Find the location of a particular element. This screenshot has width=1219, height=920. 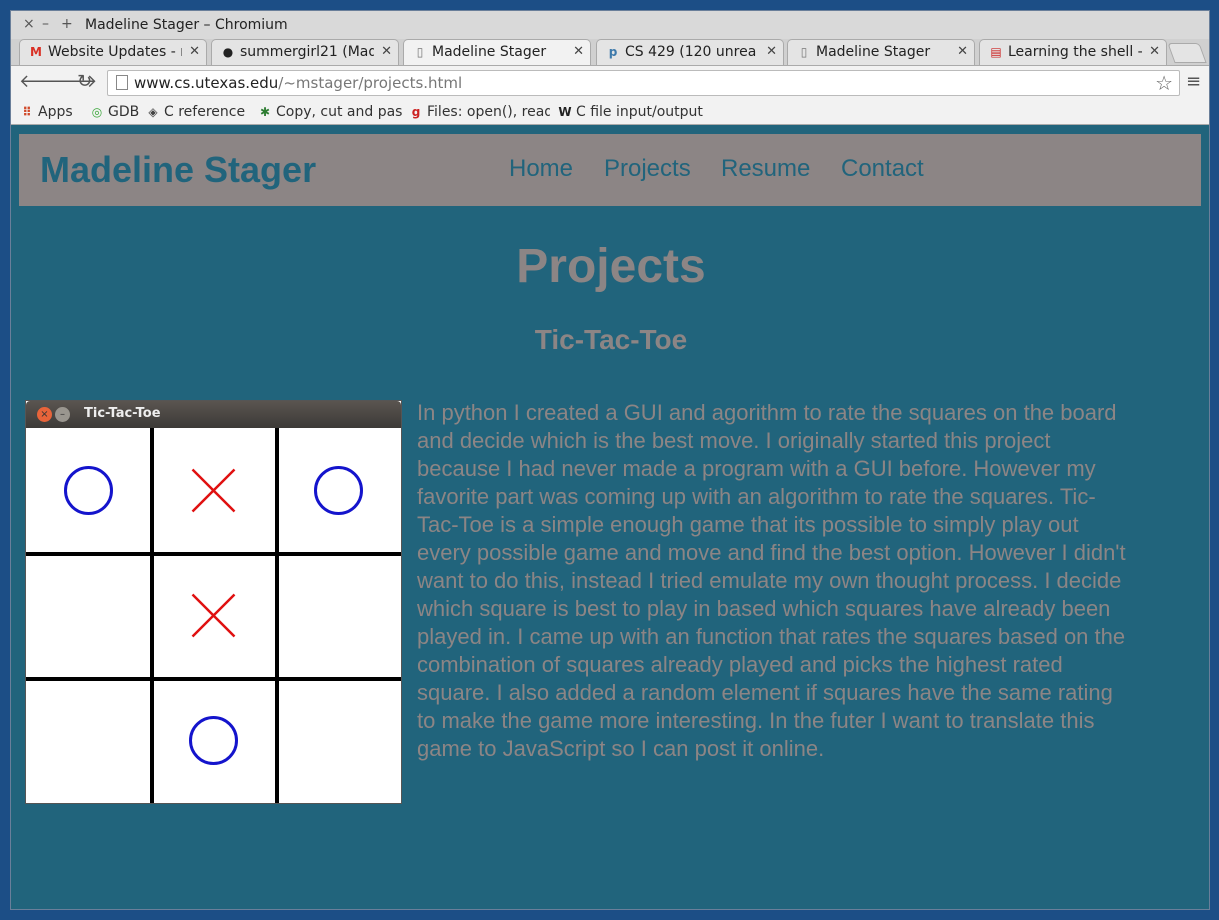

browser-tab: M Website Updates - m ✕ is located at coordinates (113, 52).